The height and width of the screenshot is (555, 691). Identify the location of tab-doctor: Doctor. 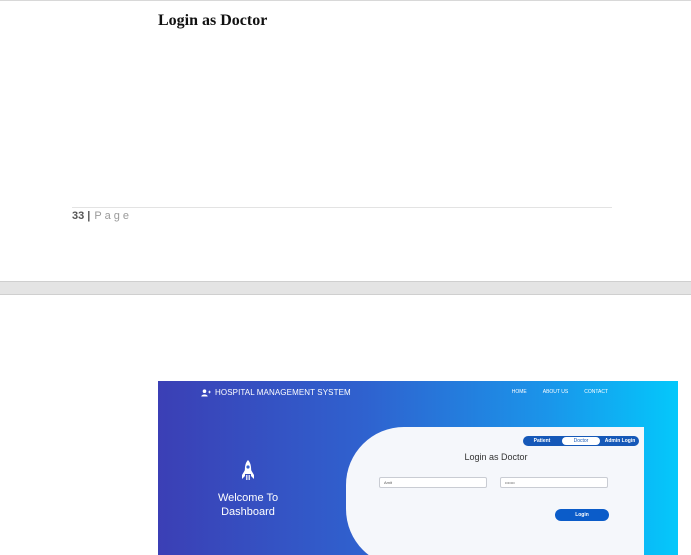
(581, 441).